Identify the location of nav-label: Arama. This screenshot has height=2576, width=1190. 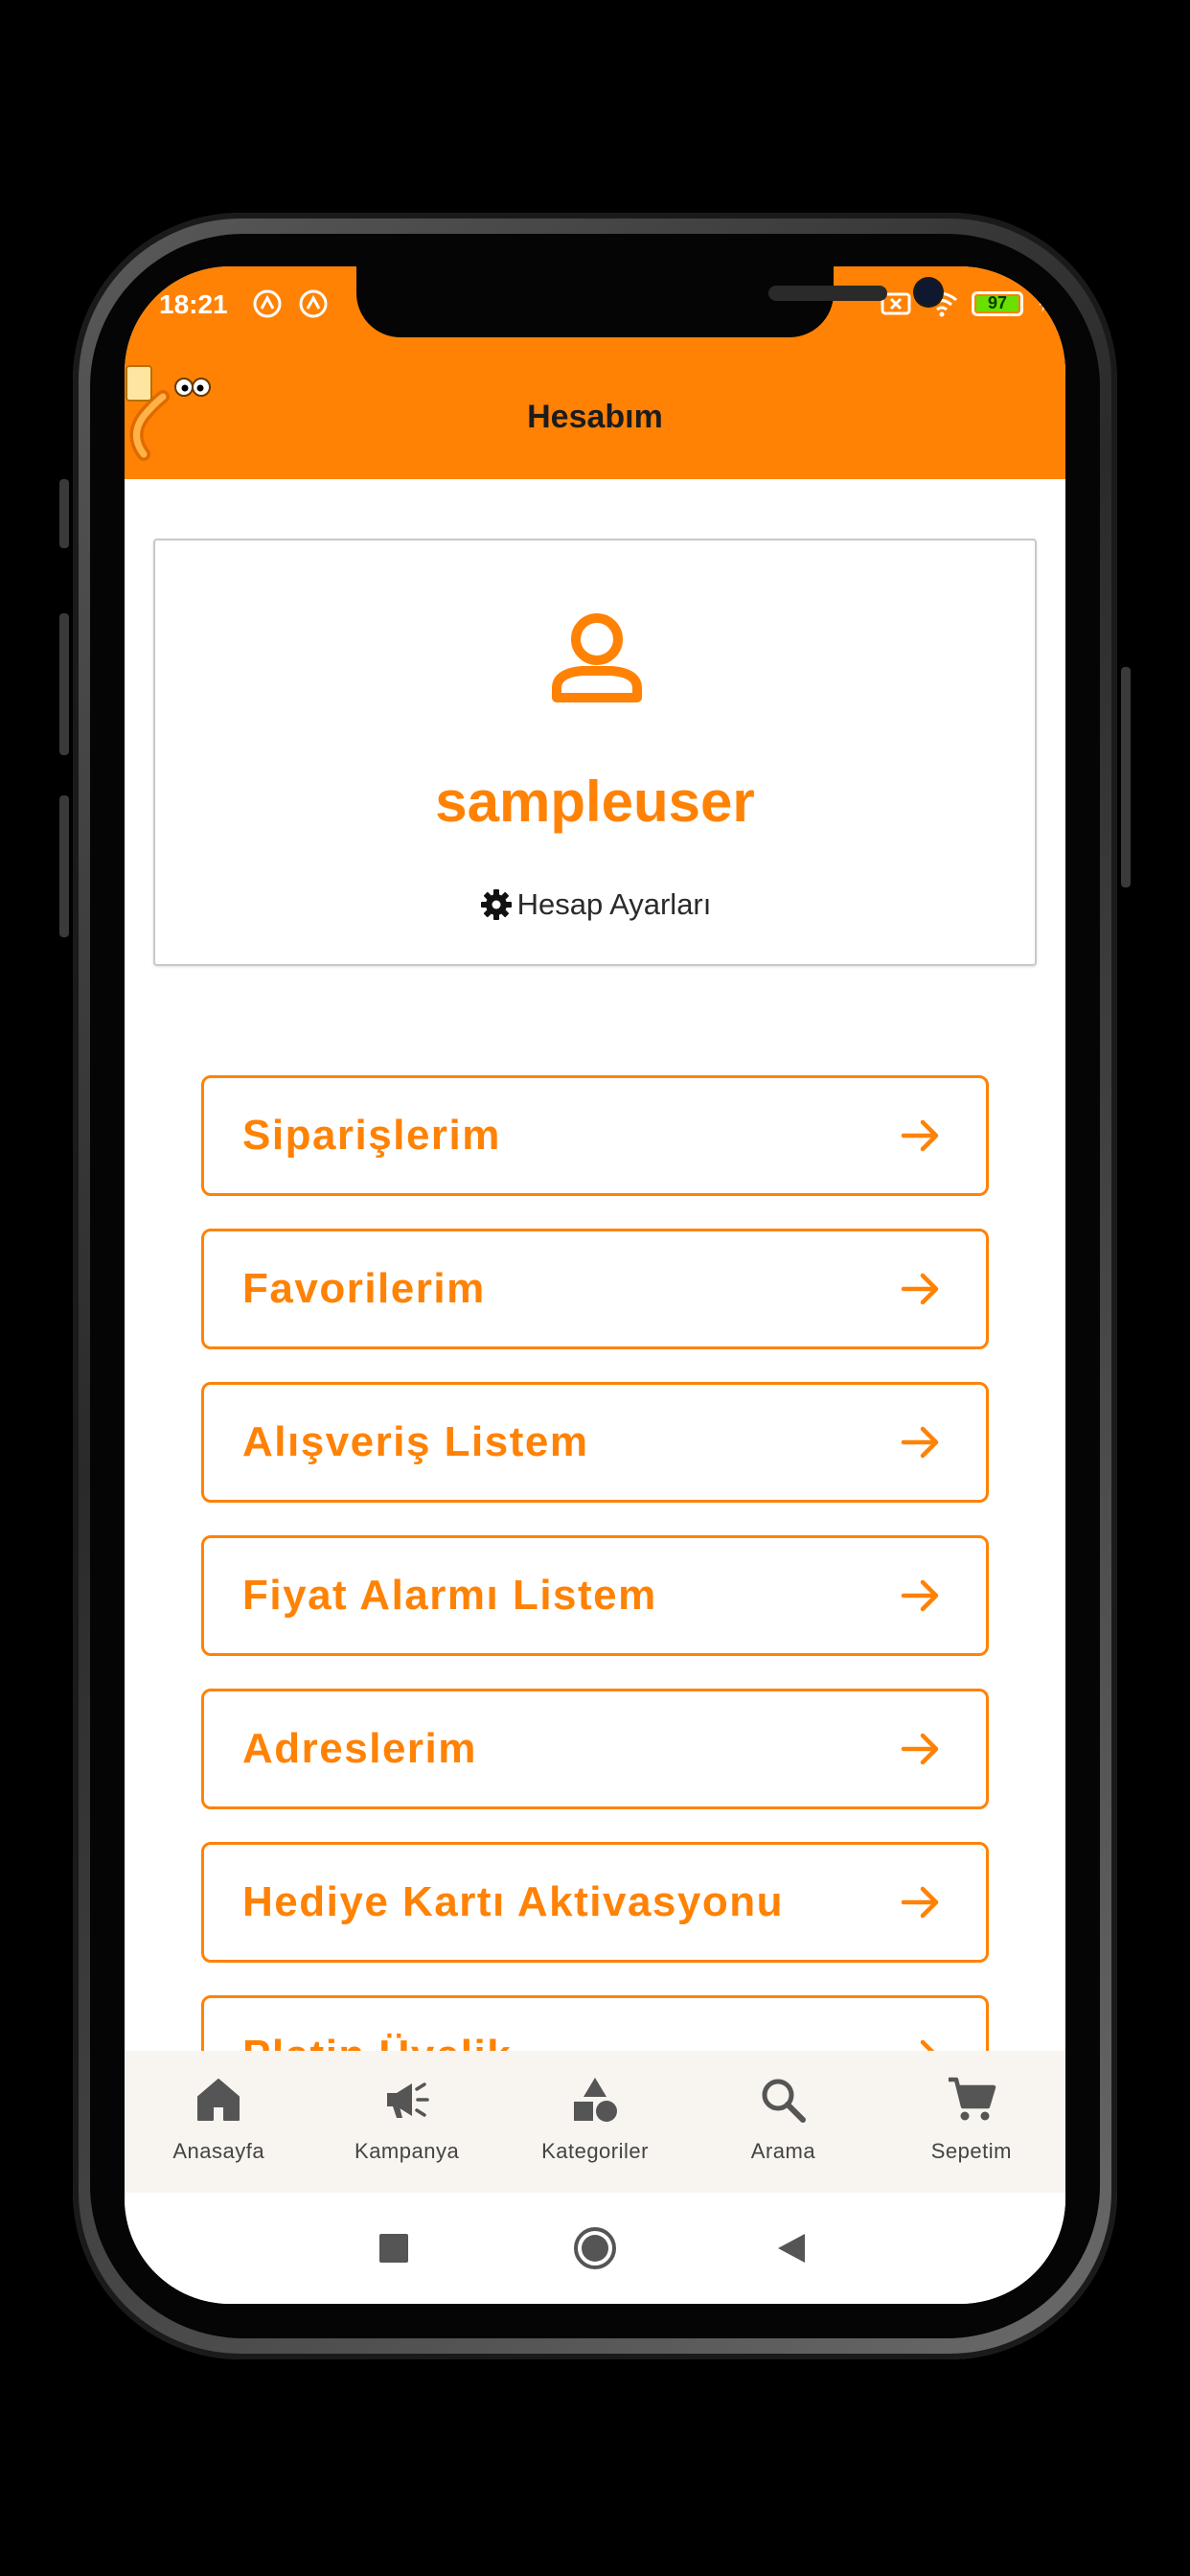
(783, 2151).